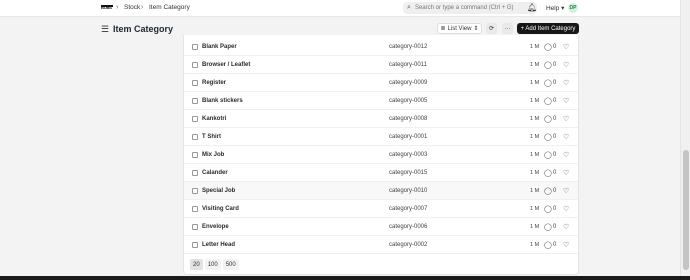 This screenshot has width=690, height=280. I want to click on list-row: Browser / Leaflet category-0011 1 M ◯ 0 ♡, so click(381, 65).